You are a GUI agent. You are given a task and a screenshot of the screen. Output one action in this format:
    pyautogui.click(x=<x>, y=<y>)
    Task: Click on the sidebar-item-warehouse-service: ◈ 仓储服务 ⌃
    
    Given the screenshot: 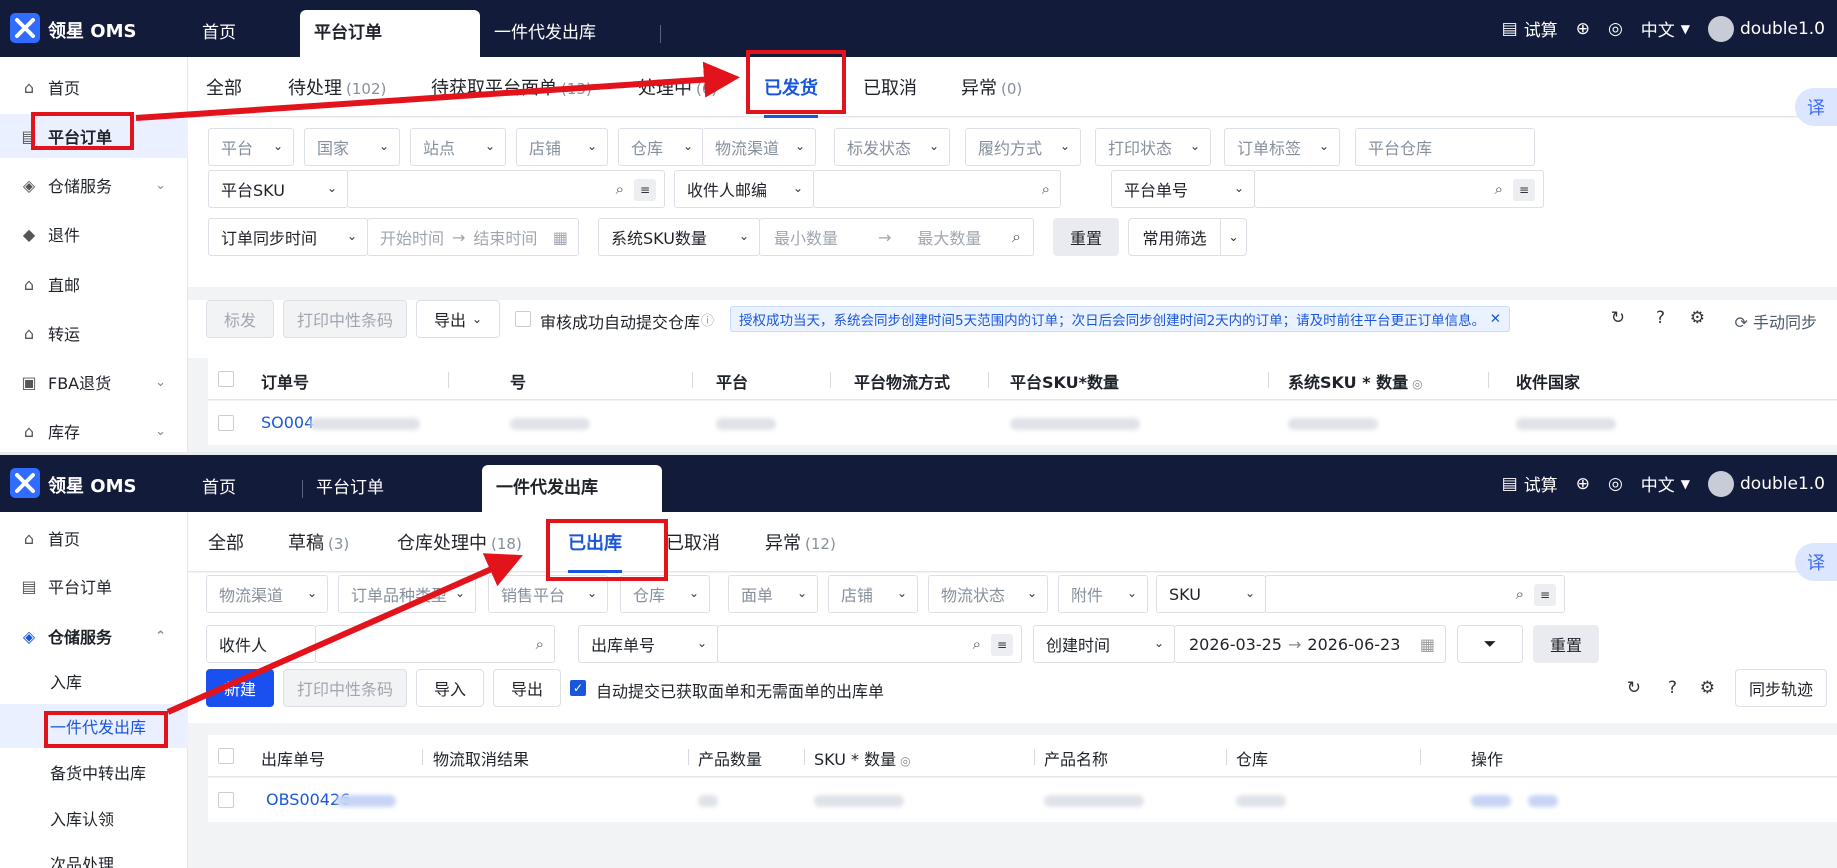 What is the action you would take?
    pyautogui.click(x=94, y=636)
    